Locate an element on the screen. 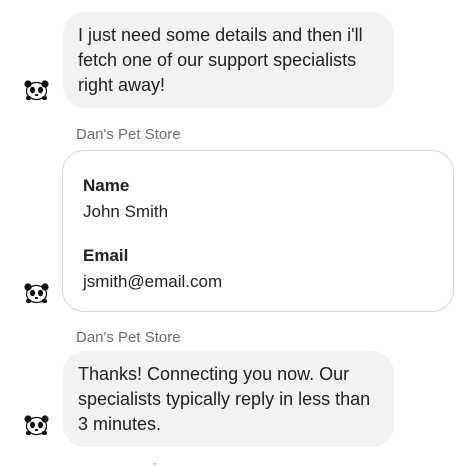 The height and width of the screenshot is (466, 474). field-label: Name is located at coordinates (106, 185).